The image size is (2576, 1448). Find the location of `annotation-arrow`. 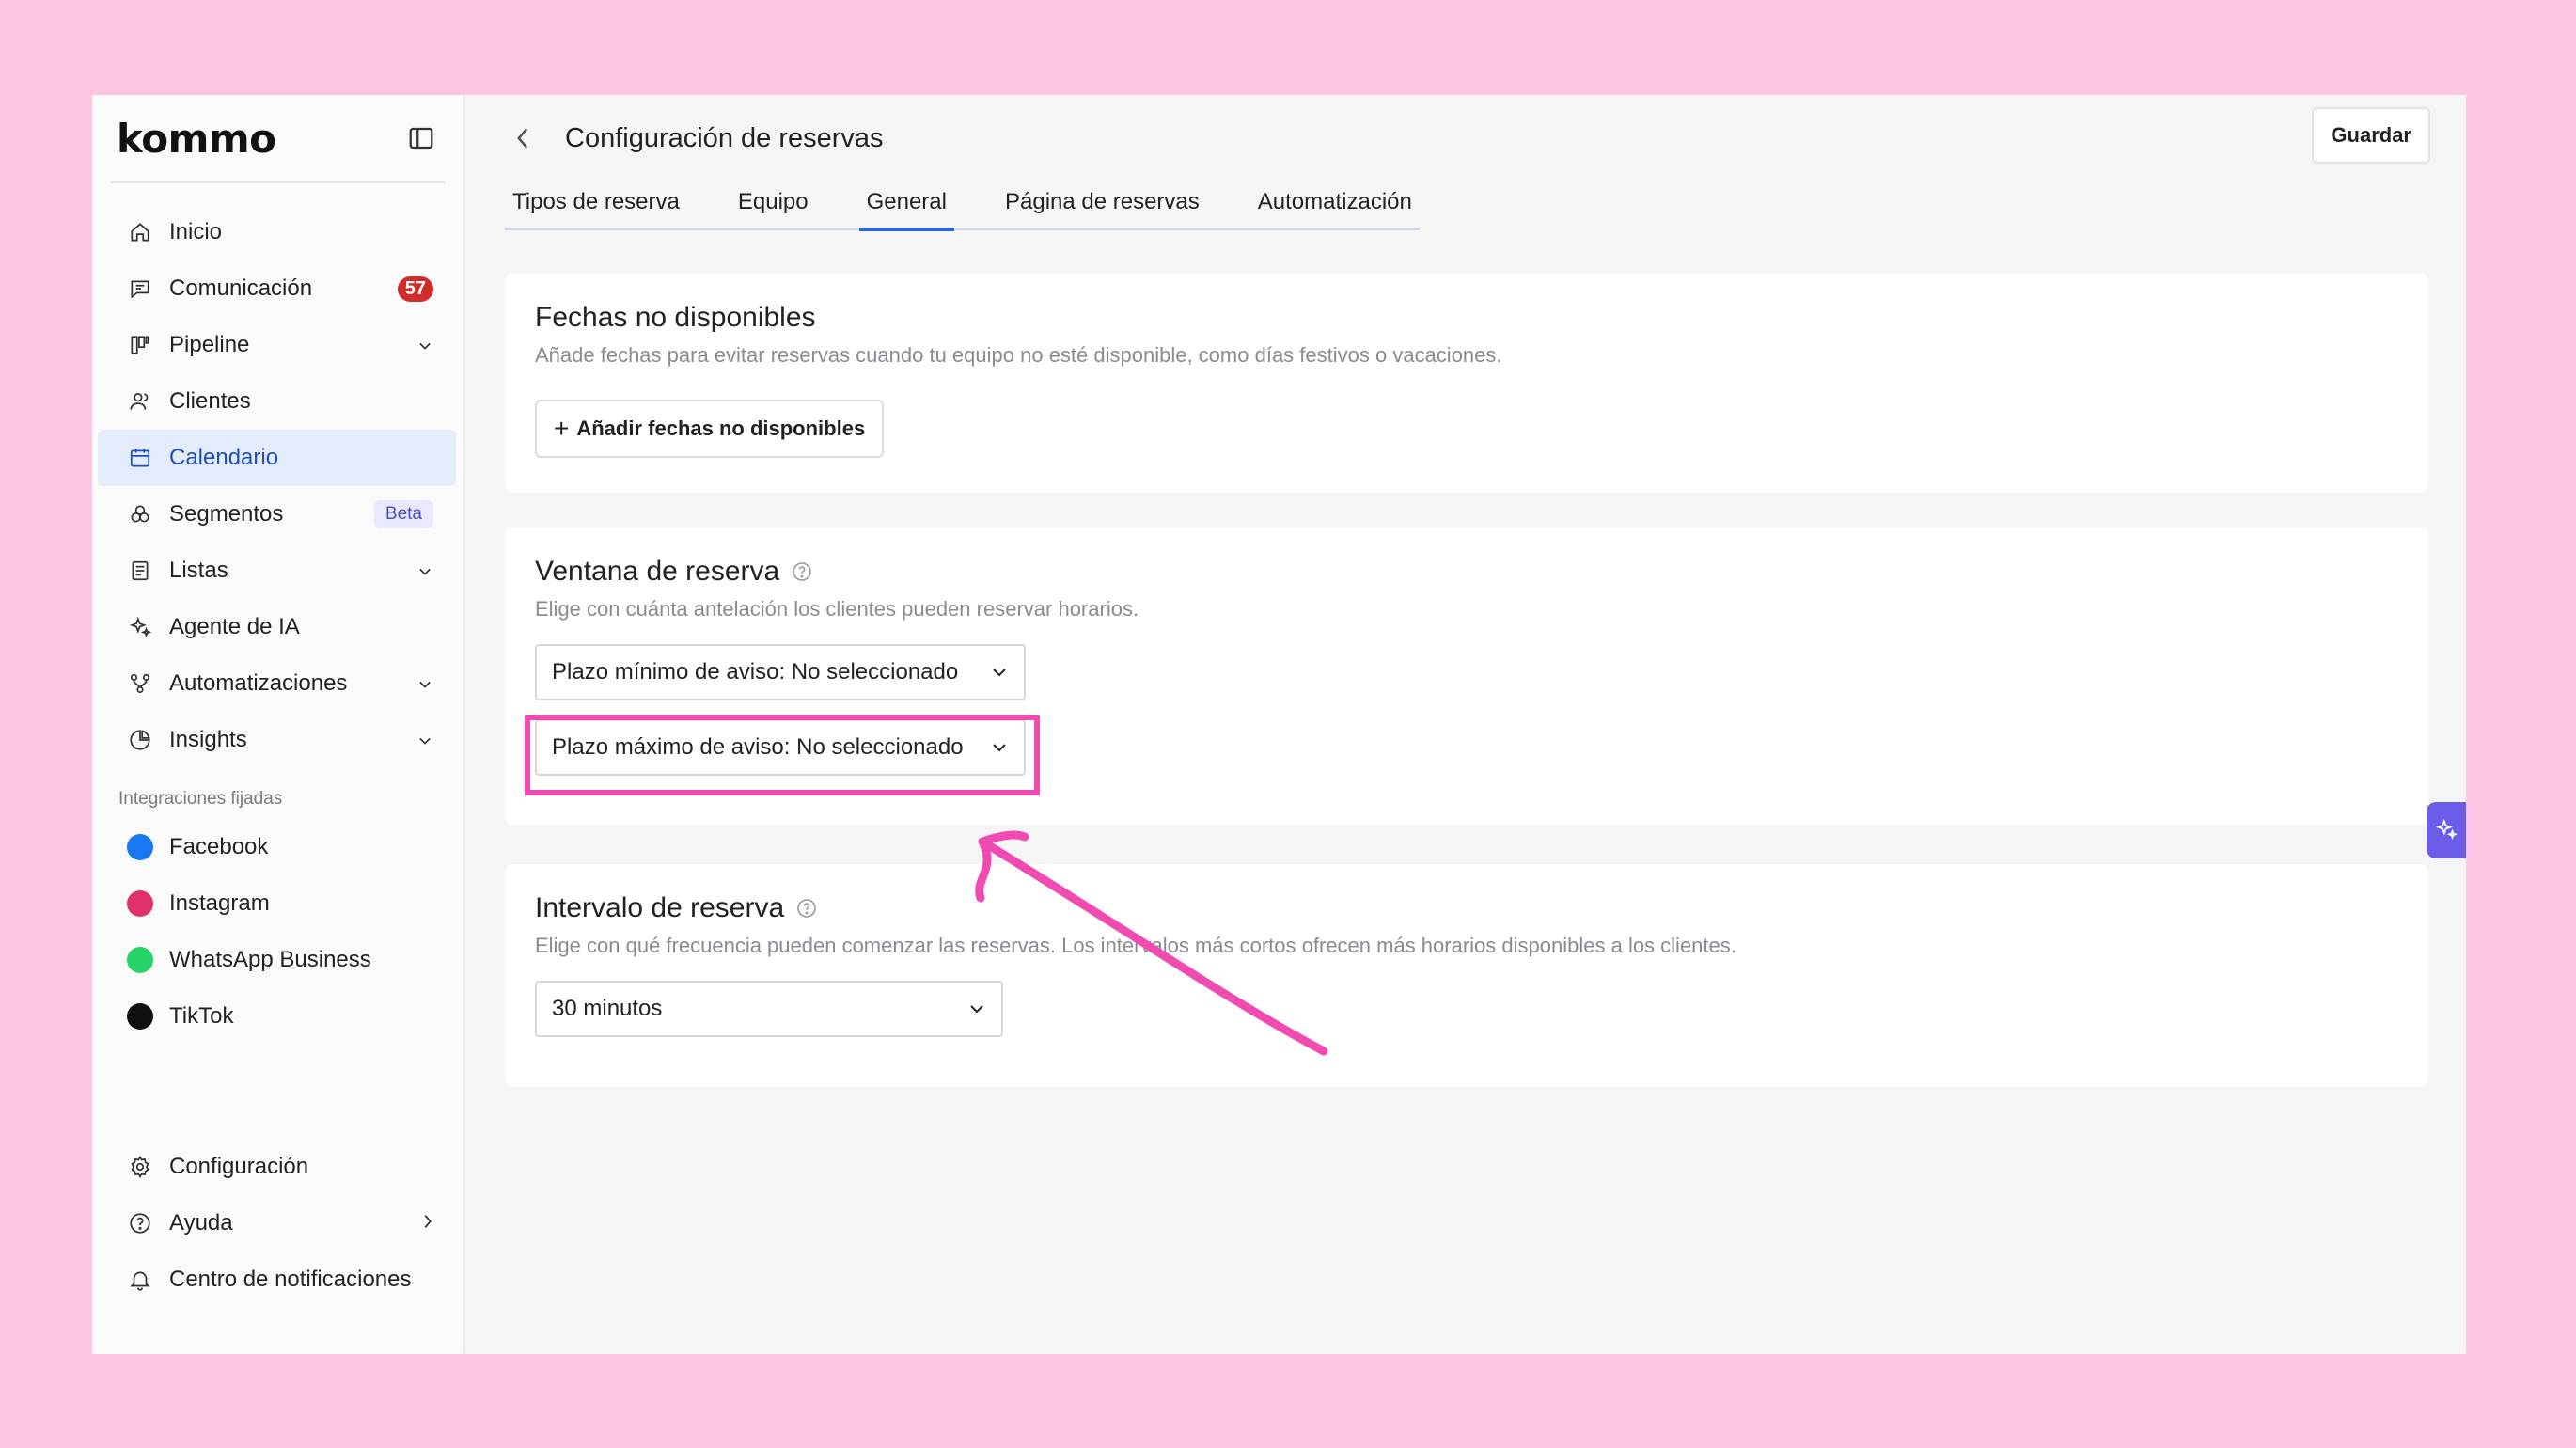

annotation-arrow is located at coordinates (1152, 943).